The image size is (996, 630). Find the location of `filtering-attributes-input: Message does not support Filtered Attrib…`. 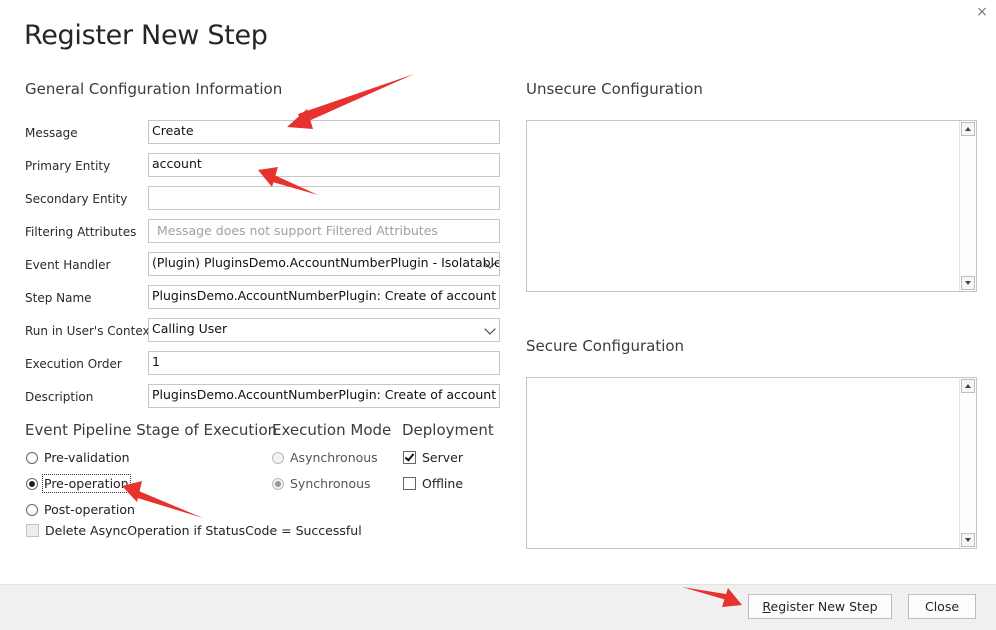

filtering-attributes-input: Message does not support Filtered Attrib… is located at coordinates (324, 231).